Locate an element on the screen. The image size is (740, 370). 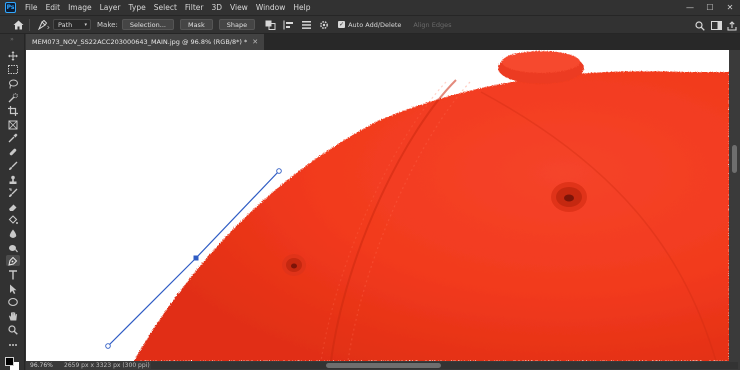
menu-edit: Edit is located at coordinates (53, 7).